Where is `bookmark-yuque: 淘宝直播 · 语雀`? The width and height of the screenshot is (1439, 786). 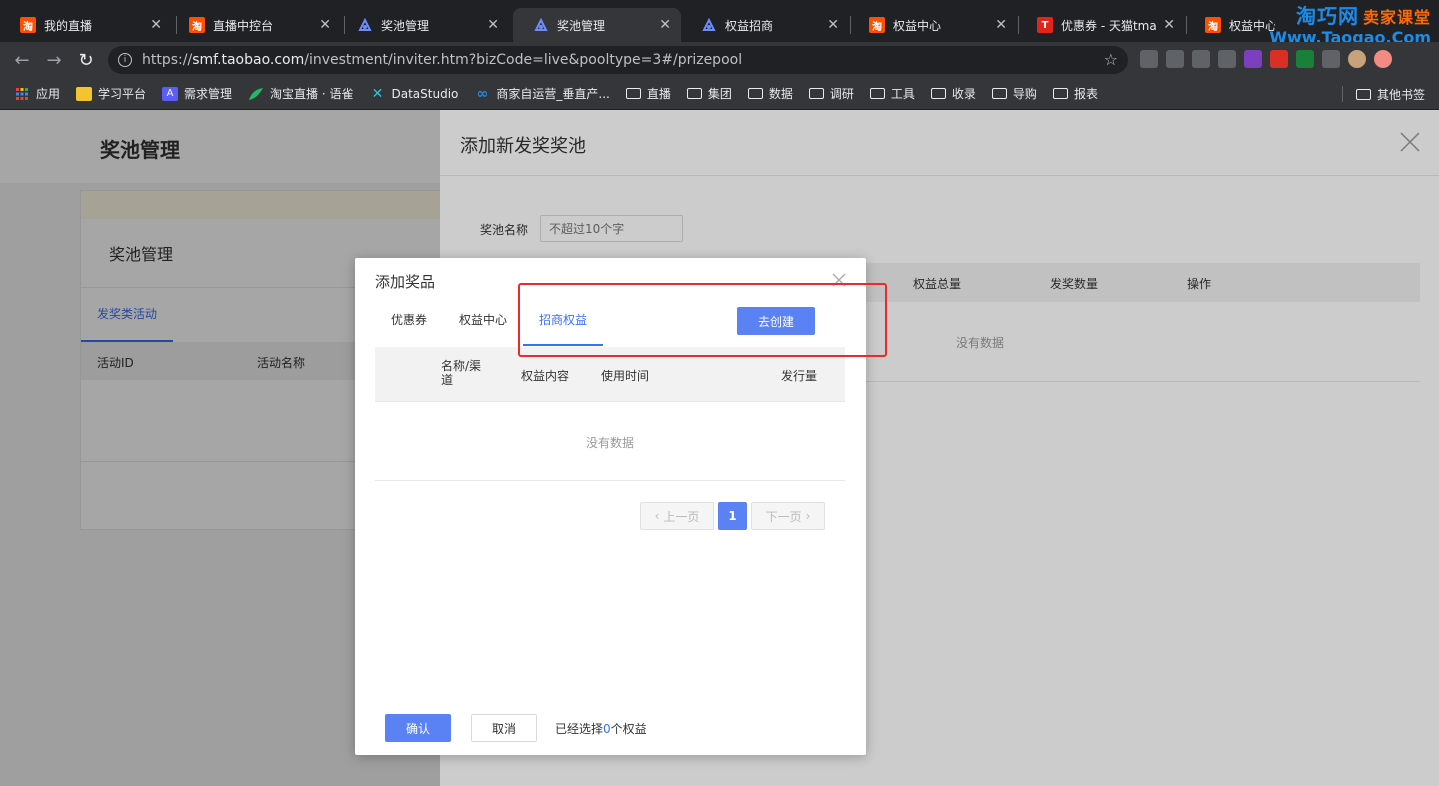 bookmark-yuque: 淘宝直播 · 语雀 is located at coordinates (301, 93).